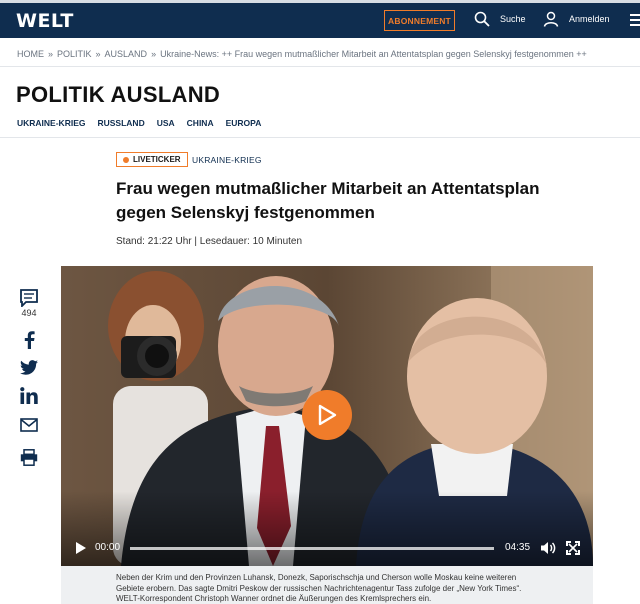  I want to click on hamburger-menu-icon, so click(635, 20).